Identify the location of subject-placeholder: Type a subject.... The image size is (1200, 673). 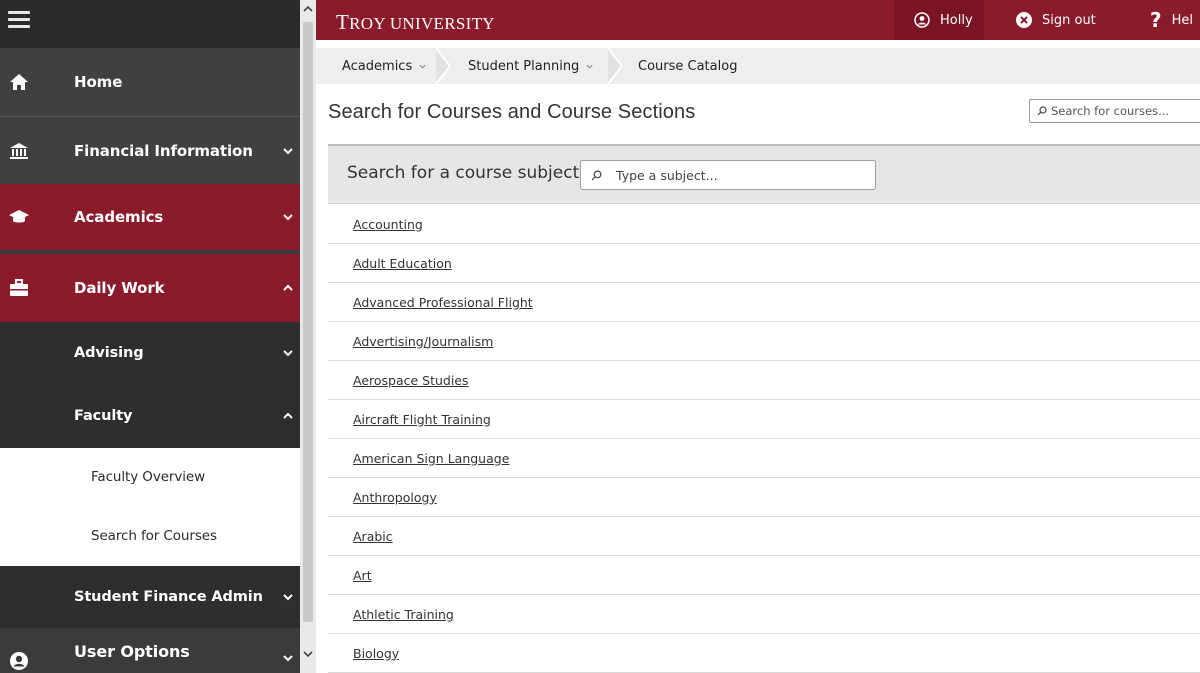
(667, 175).